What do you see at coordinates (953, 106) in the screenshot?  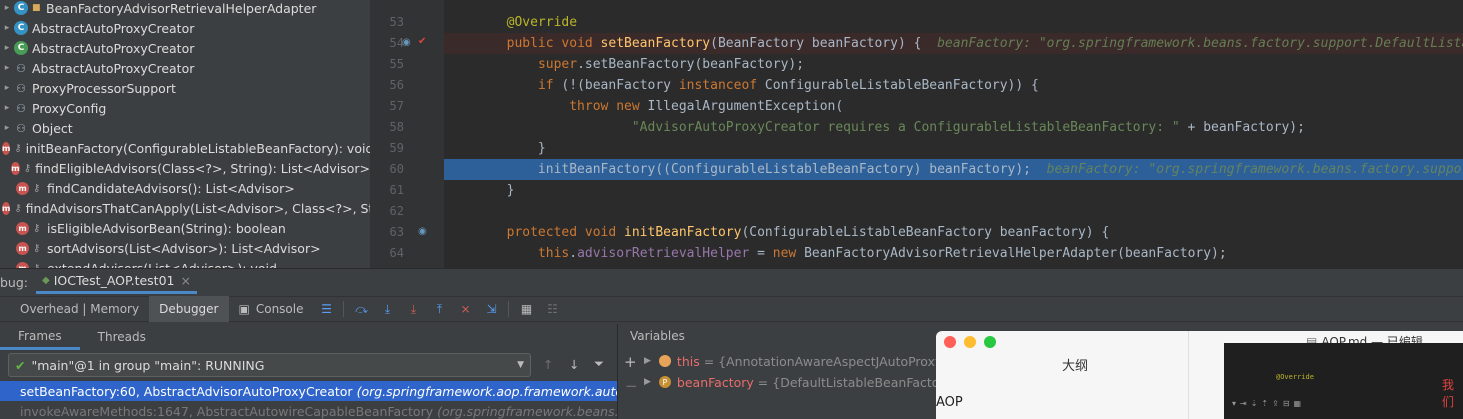 I see `code-line: throw new IllegalArgumentException(` at bounding box center [953, 106].